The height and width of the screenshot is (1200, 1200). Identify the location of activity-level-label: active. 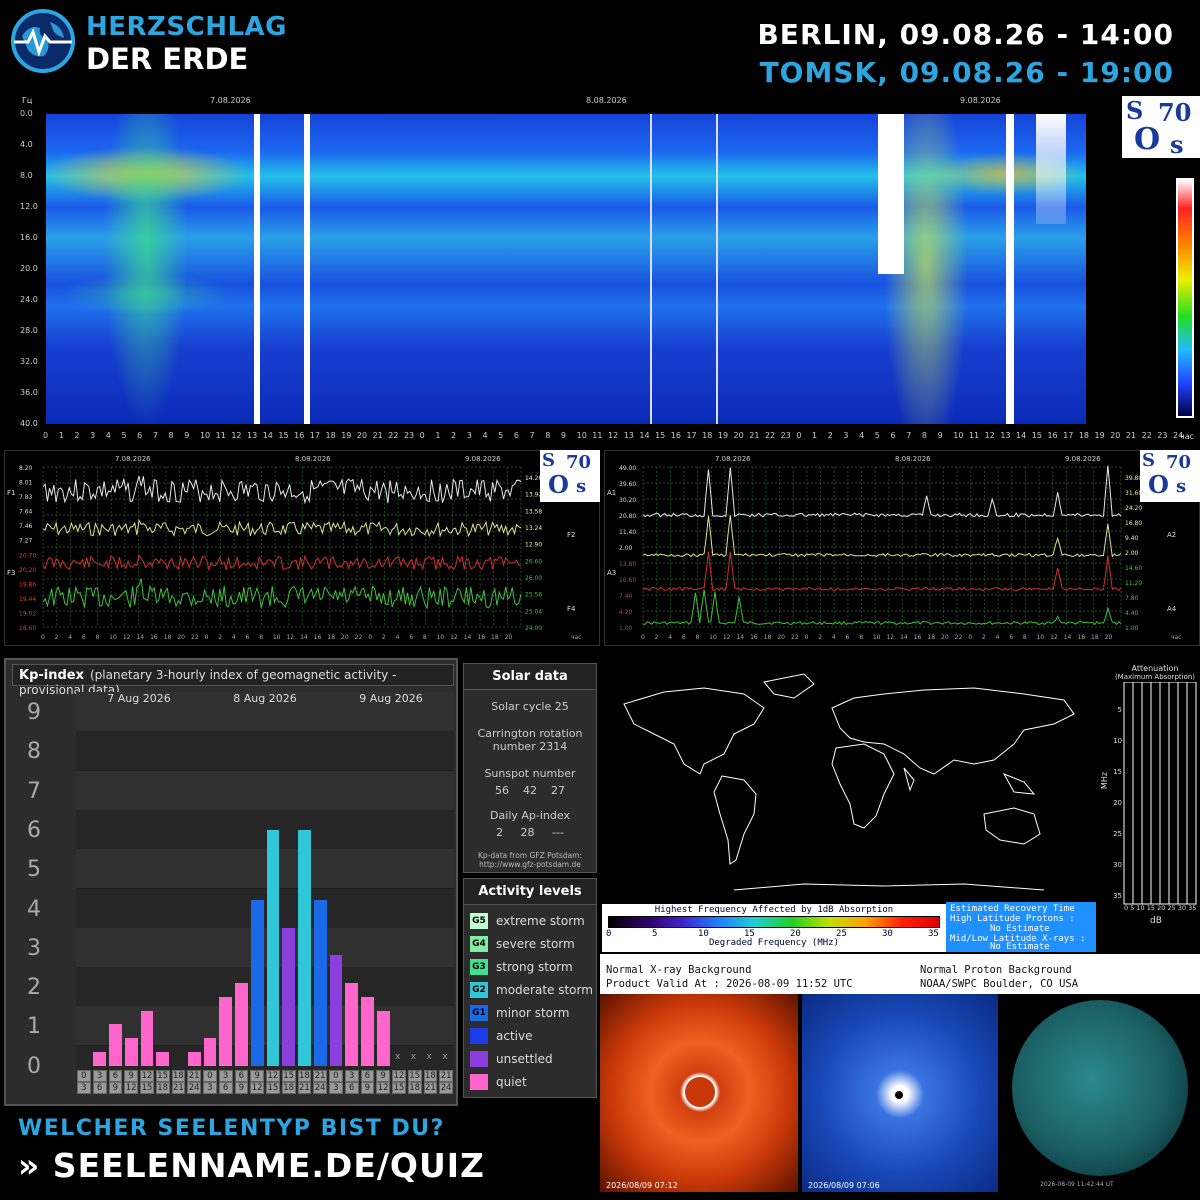
(514, 1036).